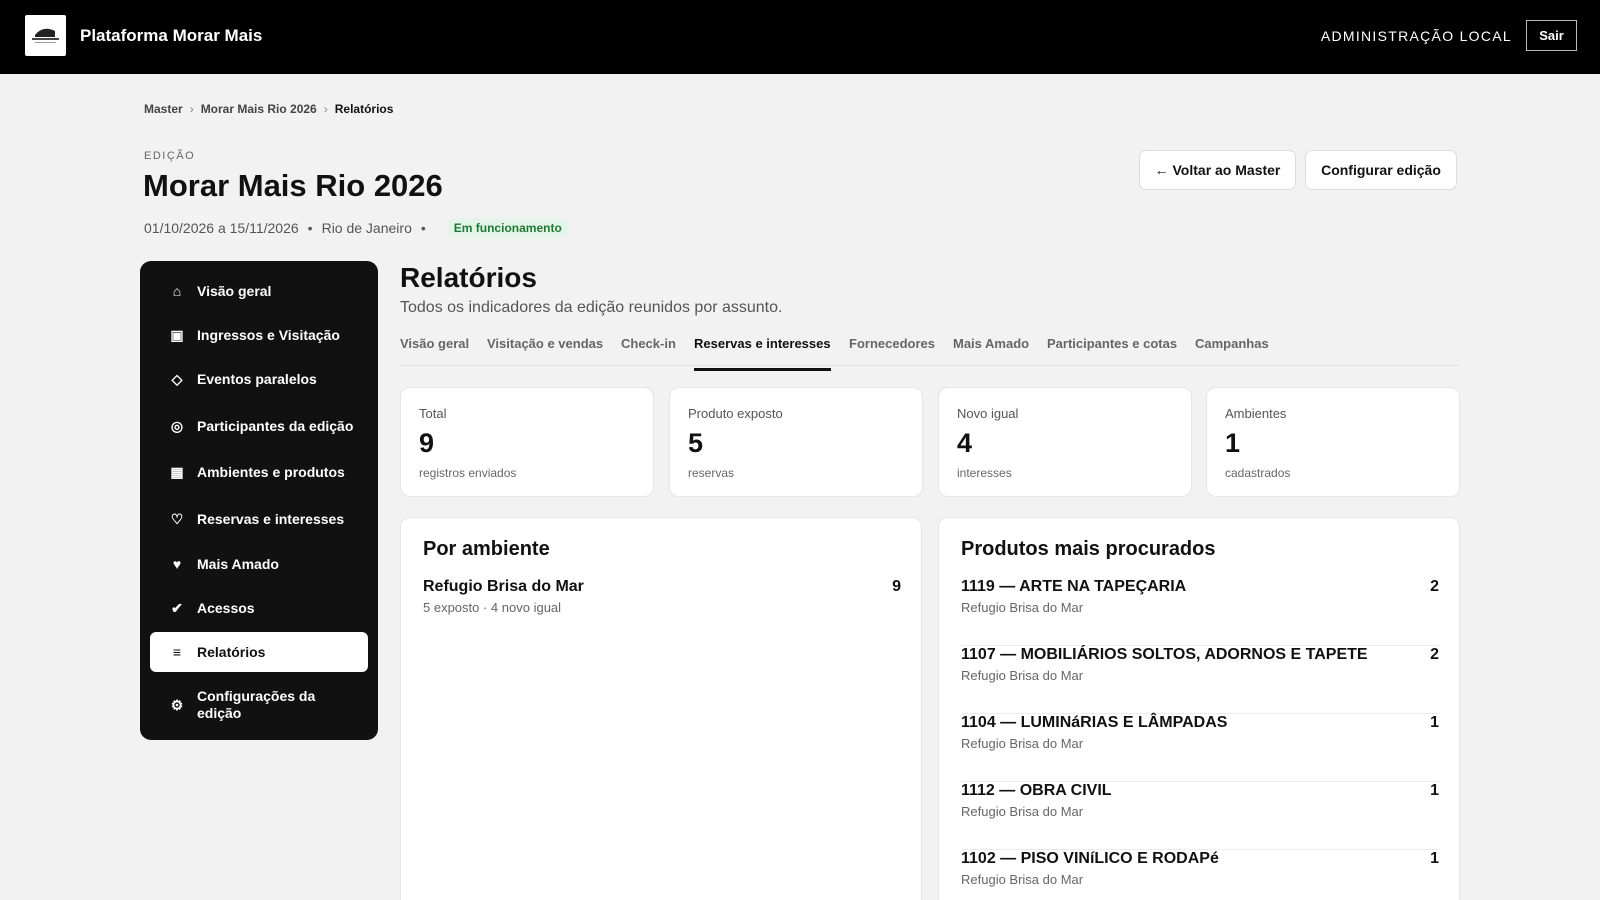 Image resolution: width=1600 pixels, height=900 pixels. I want to click on sidebar-item-access: ✔ Acessos, so click(259, 608).